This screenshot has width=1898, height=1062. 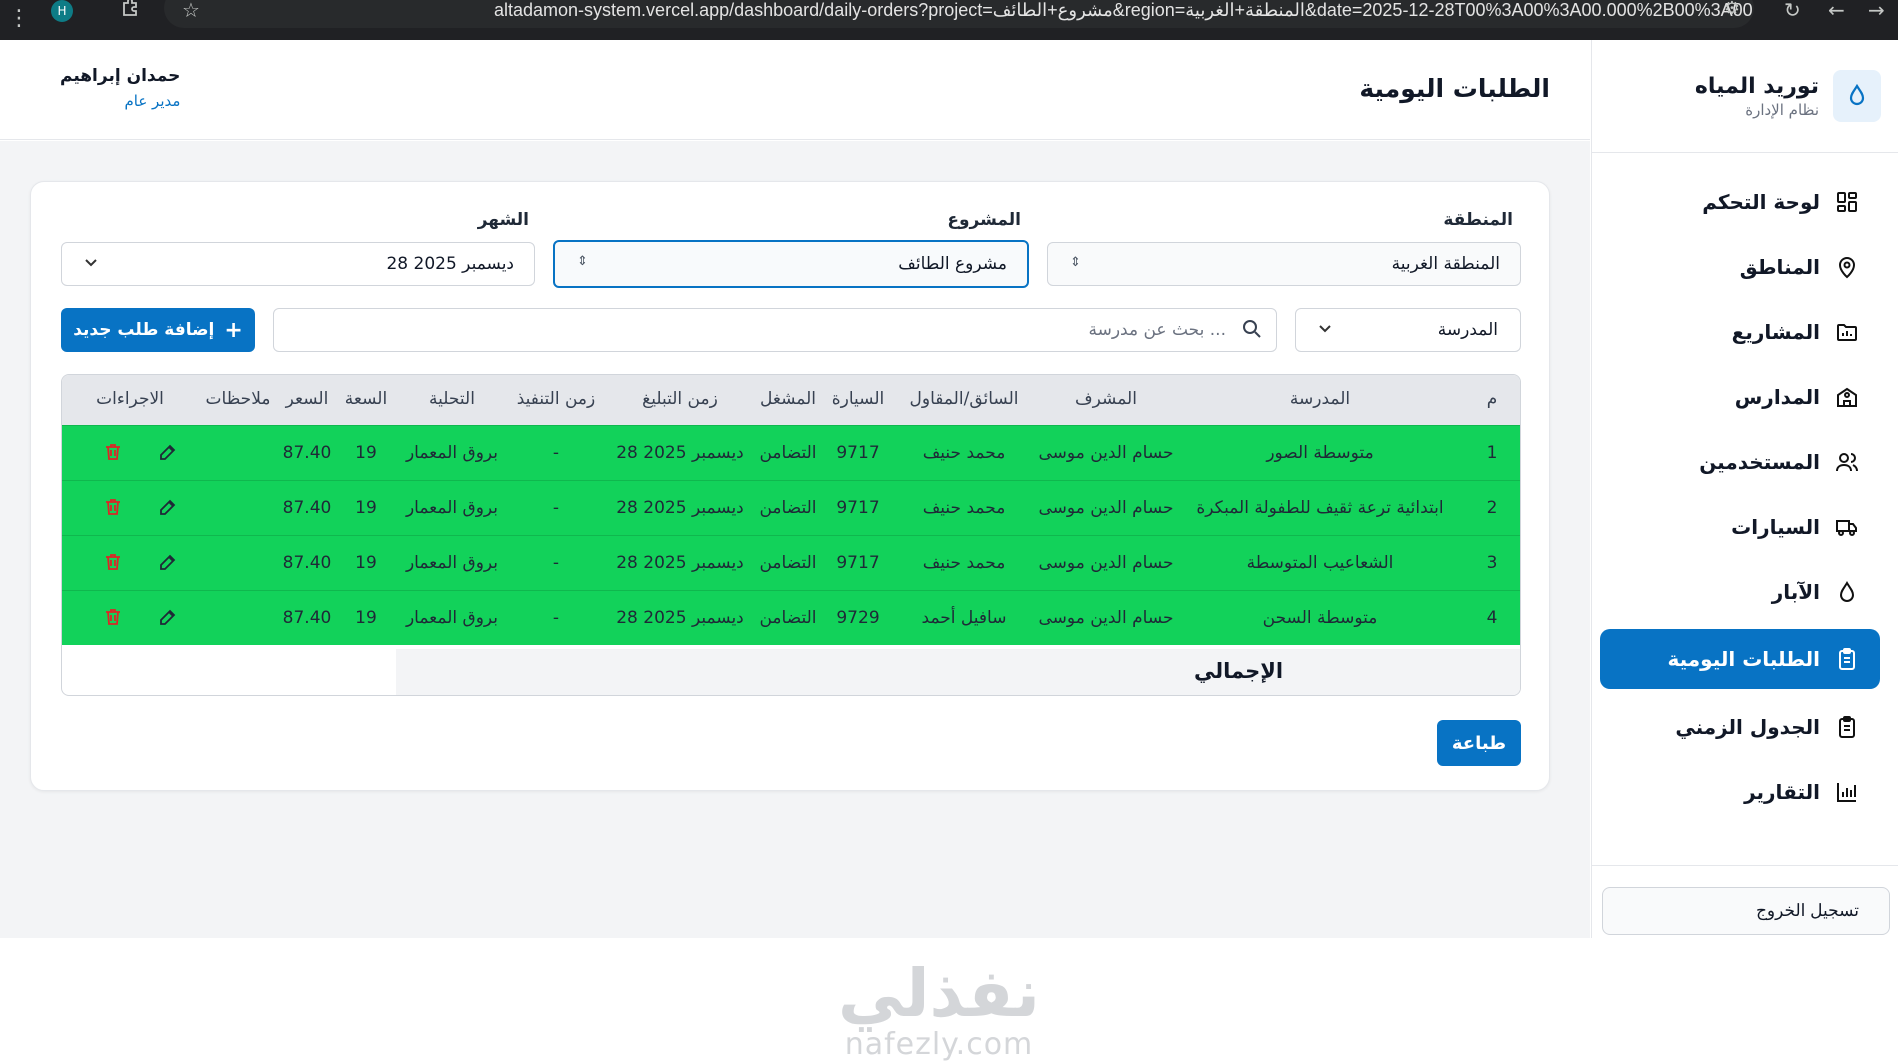 What do you see at coordinates (503, 220) in the screenshot?
I see `month-label: الشهر` at bounding box center [503, 220].